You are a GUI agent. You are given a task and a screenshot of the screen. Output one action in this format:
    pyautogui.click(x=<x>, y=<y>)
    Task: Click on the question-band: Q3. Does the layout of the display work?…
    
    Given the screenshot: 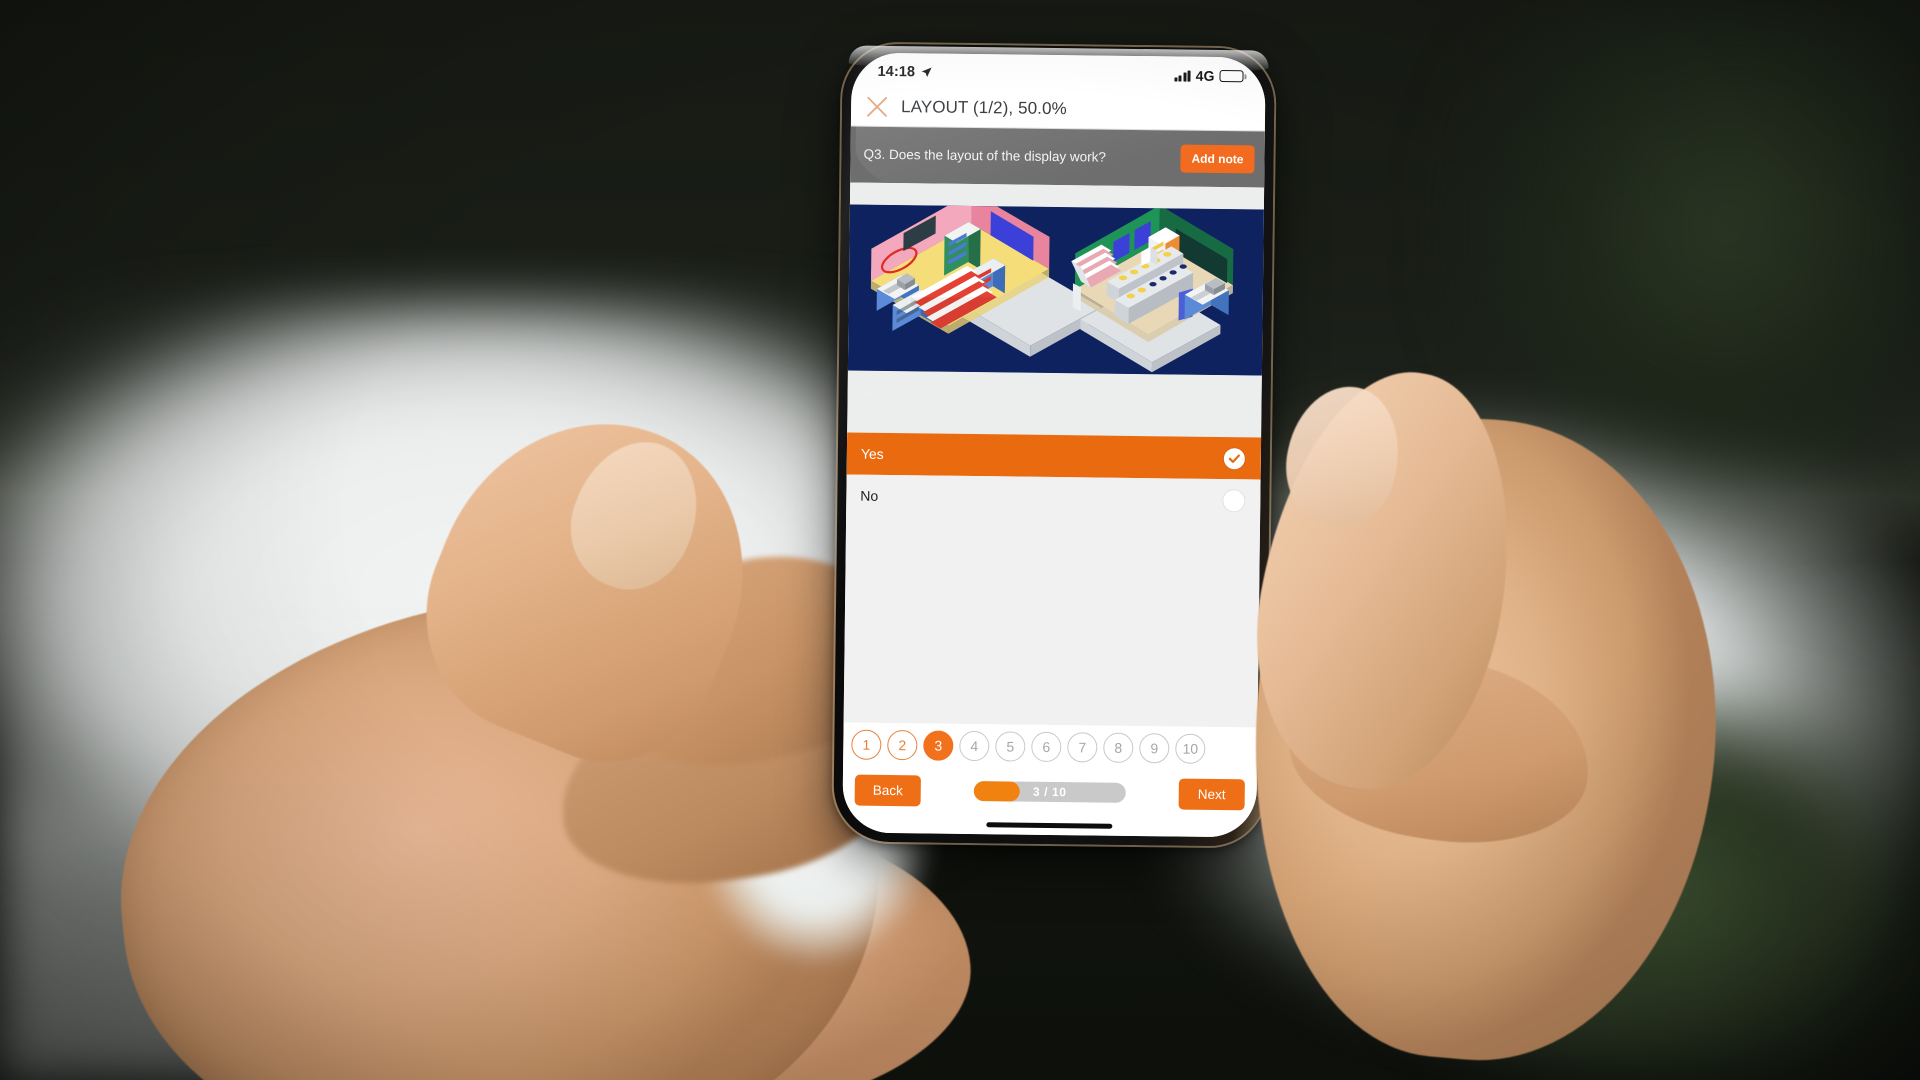 What is the action you would take?
    pyautogui.click(x=1057, y=157)
    